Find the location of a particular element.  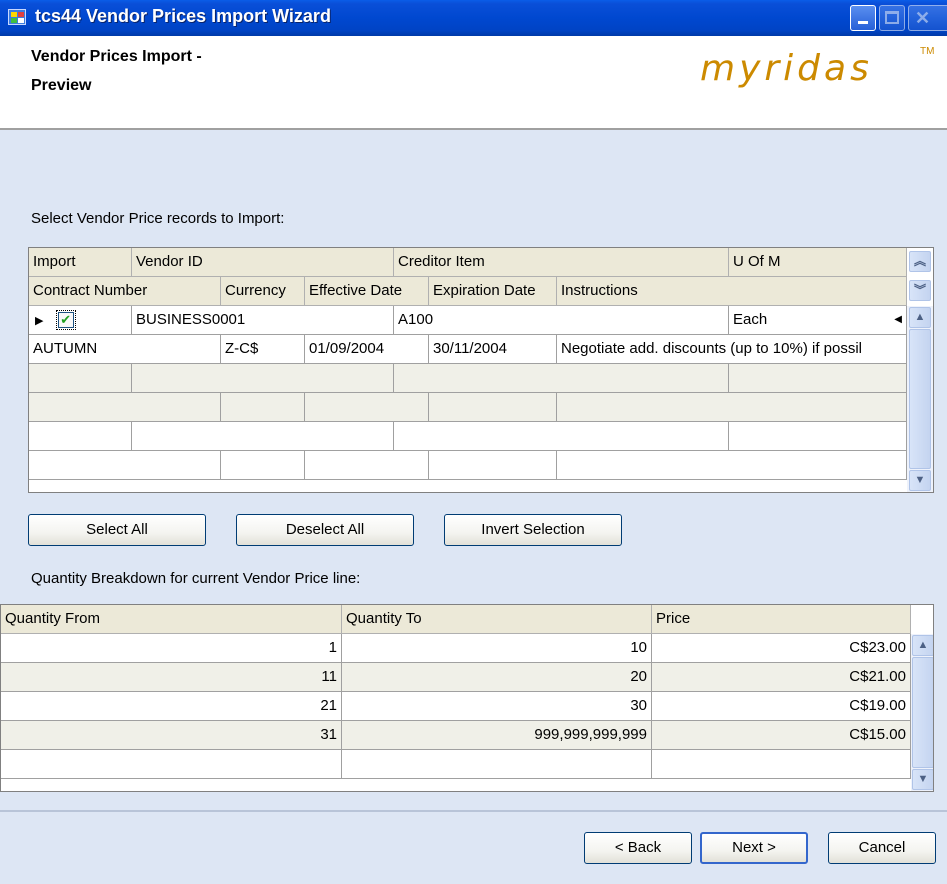

price-cell: C$21.00 is located at coordinates (781, 677).